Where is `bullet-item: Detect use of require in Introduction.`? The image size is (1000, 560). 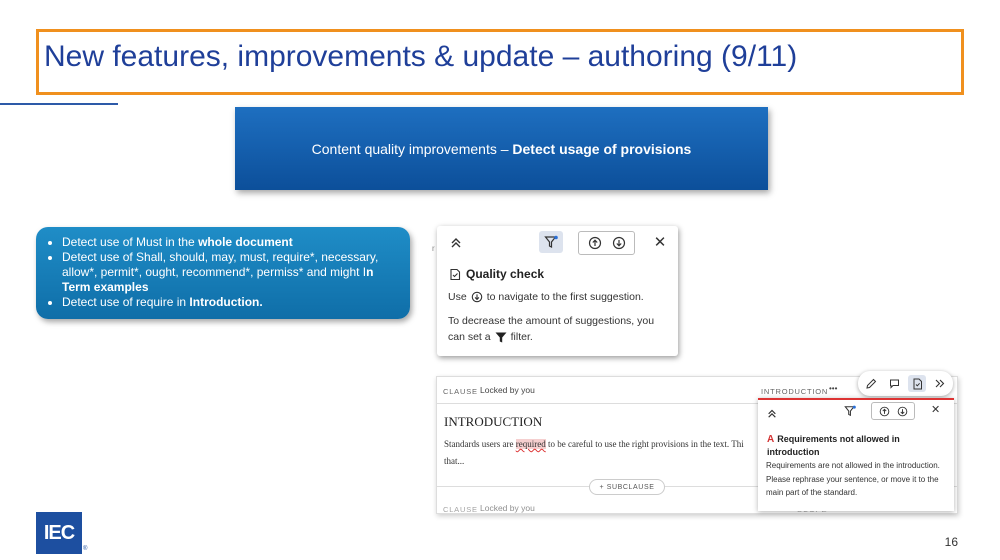
bullet-item: Detect use of require in Introduction. is located at coordinates (230, 302).